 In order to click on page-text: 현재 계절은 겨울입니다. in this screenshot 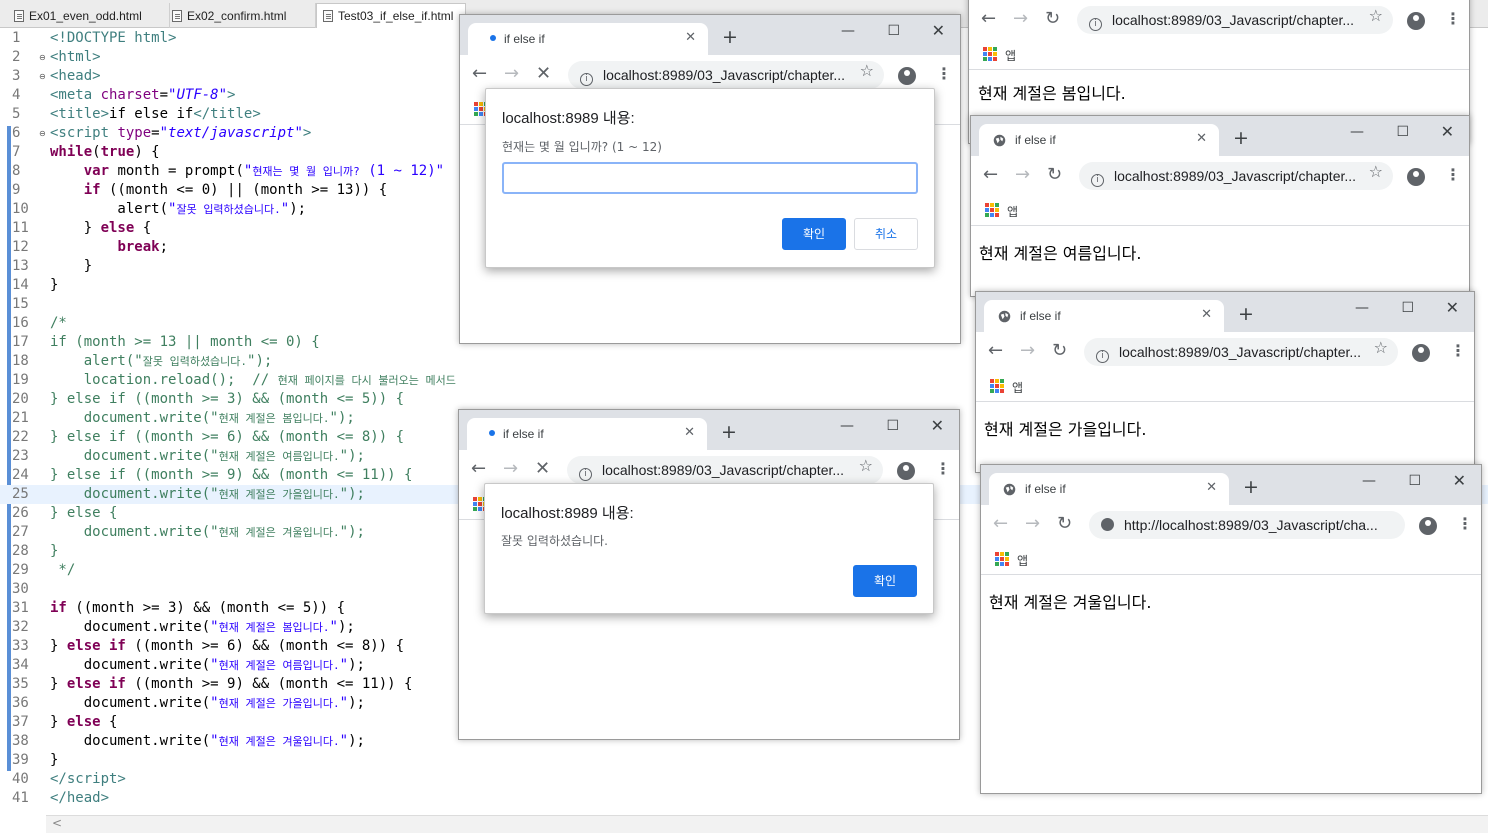, I will do `click(1070, 602)`.